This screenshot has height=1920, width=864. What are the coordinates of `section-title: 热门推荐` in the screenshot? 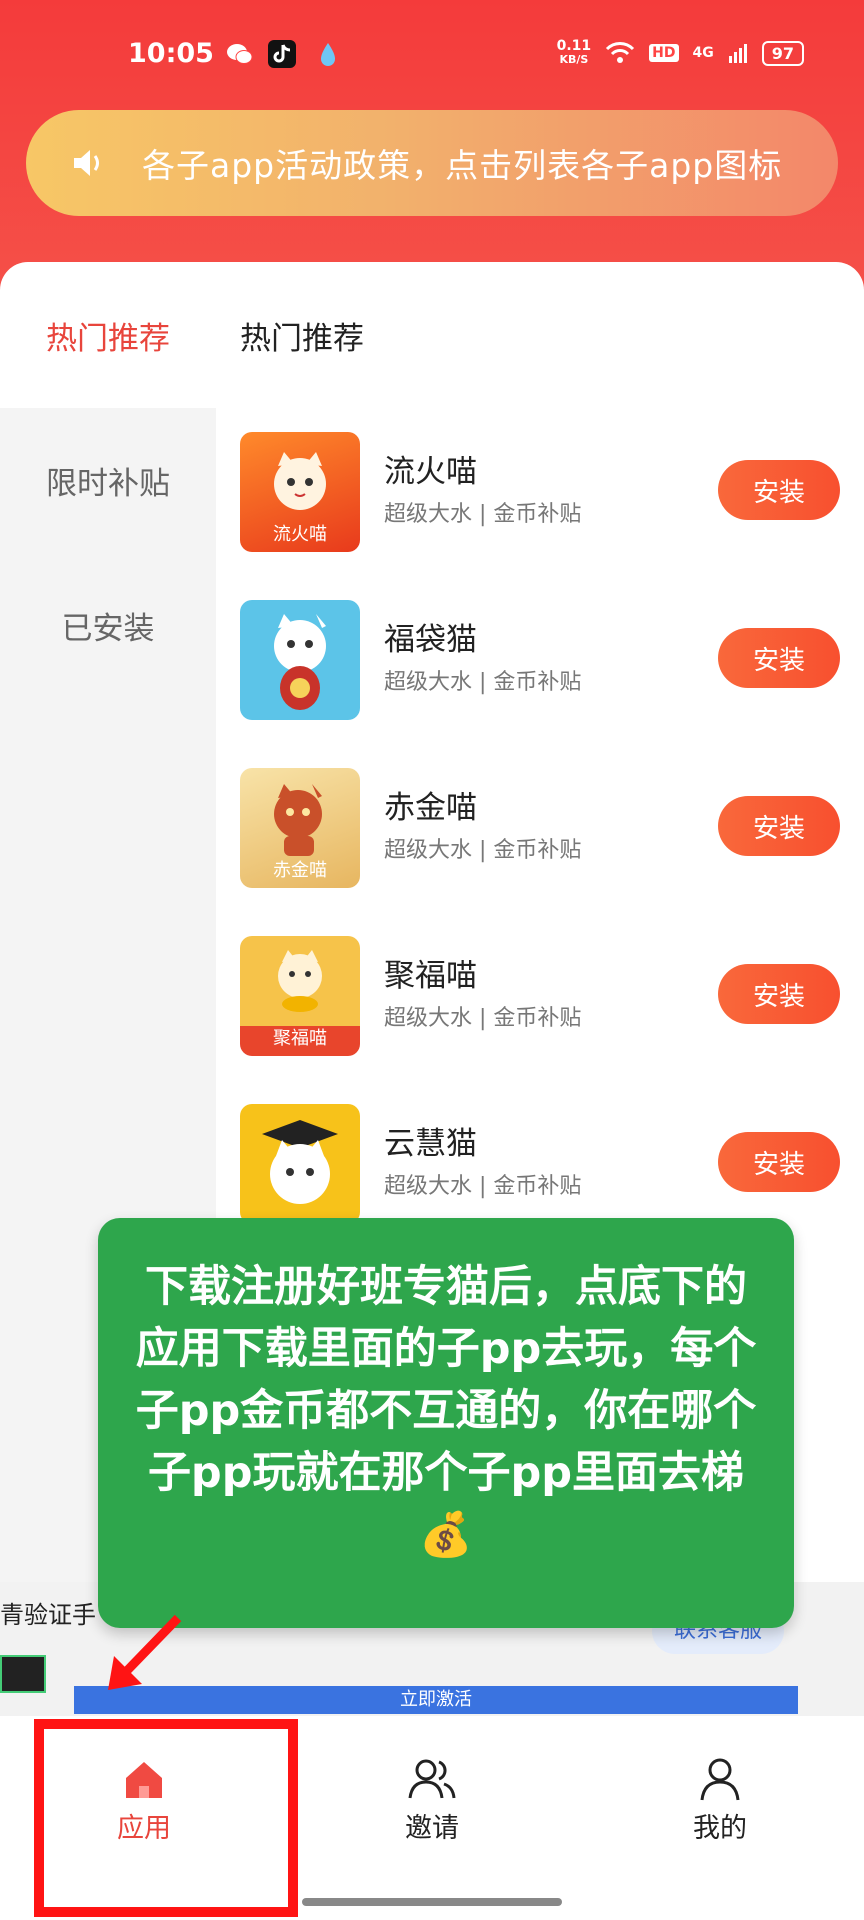 It's located at (302, 338).